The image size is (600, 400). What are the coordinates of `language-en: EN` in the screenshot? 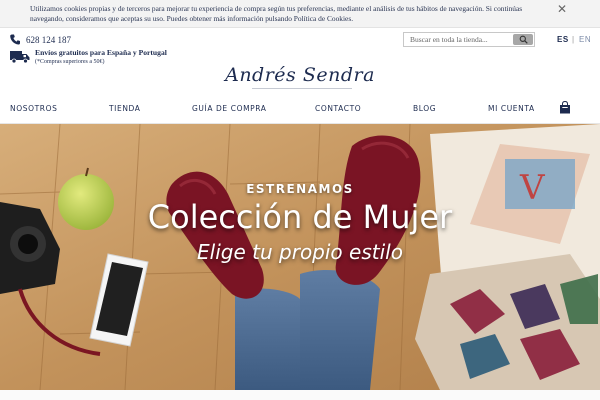 It's located at (585, 39).